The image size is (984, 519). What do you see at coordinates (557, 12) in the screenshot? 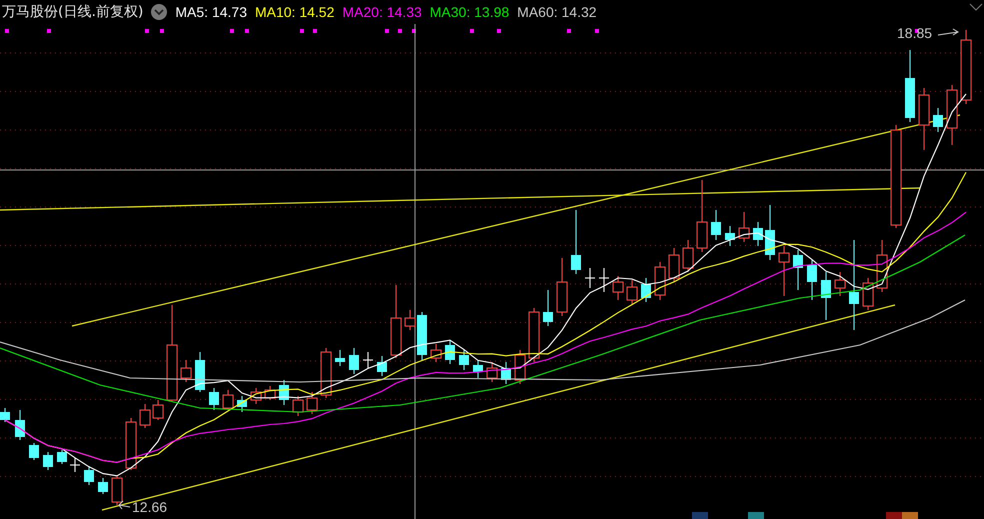
I see `indicator-value: MA60: 14.32` at bounding box center [557, 12].